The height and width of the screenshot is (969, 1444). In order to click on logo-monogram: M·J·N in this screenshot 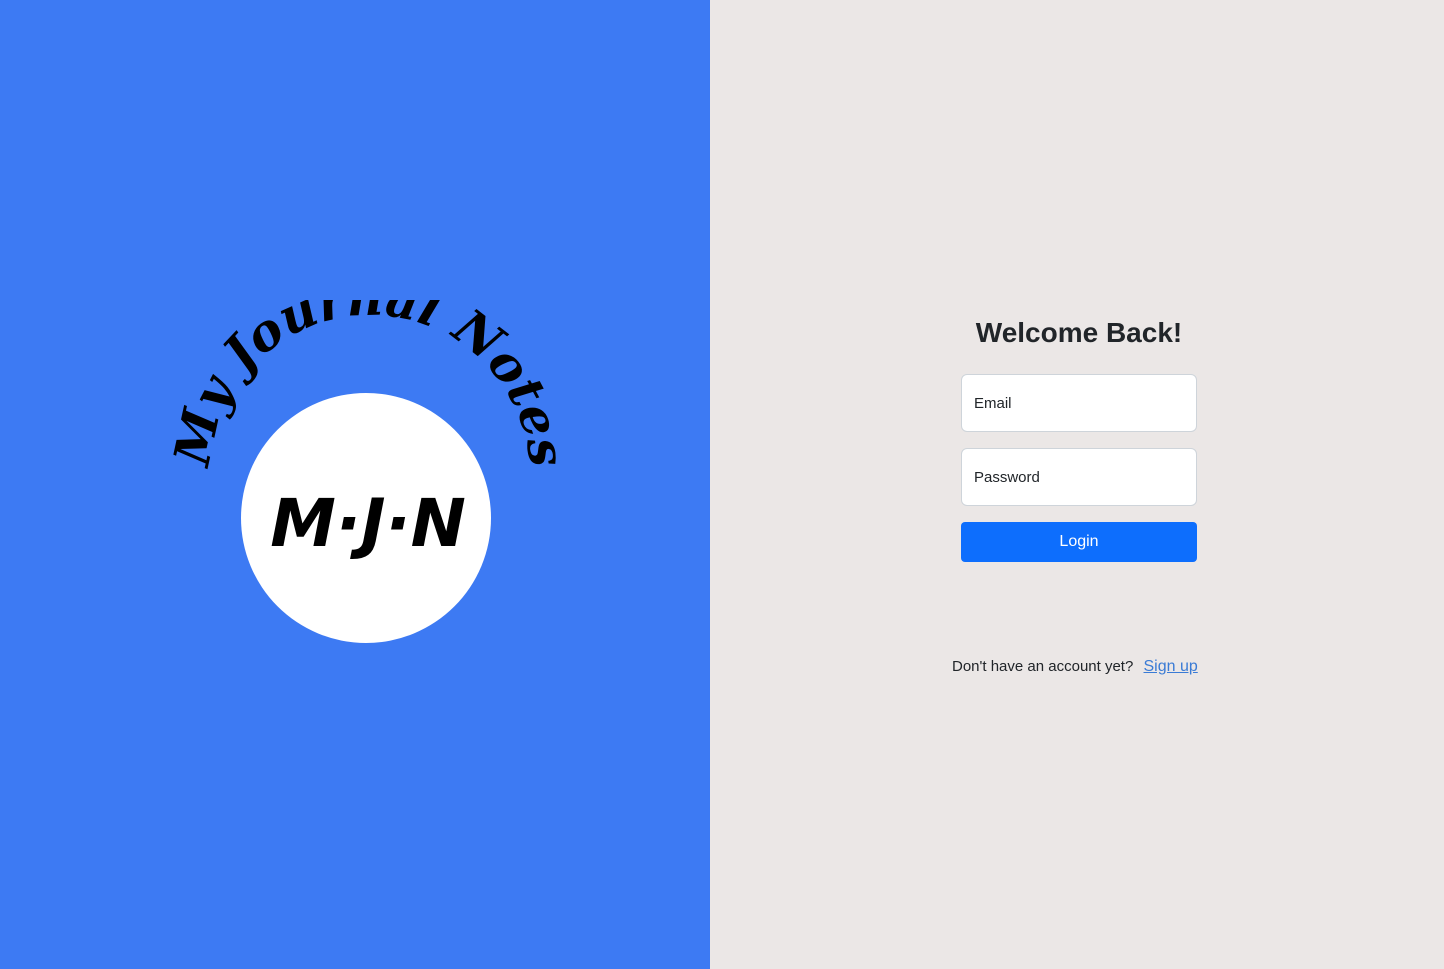, I will do `click(368, 523)`.